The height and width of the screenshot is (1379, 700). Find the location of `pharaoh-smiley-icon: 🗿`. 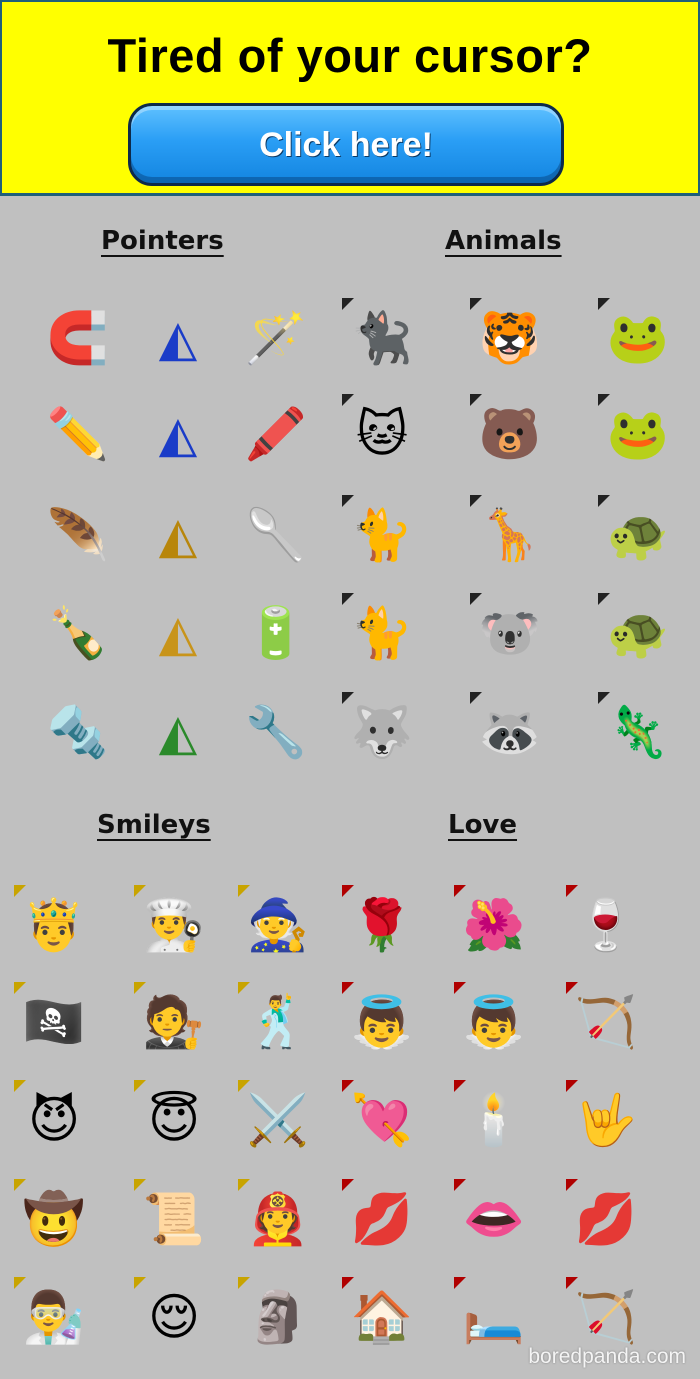

pharaoh-smiley-icon: 🗿 is located at coordinates (274, 1313).